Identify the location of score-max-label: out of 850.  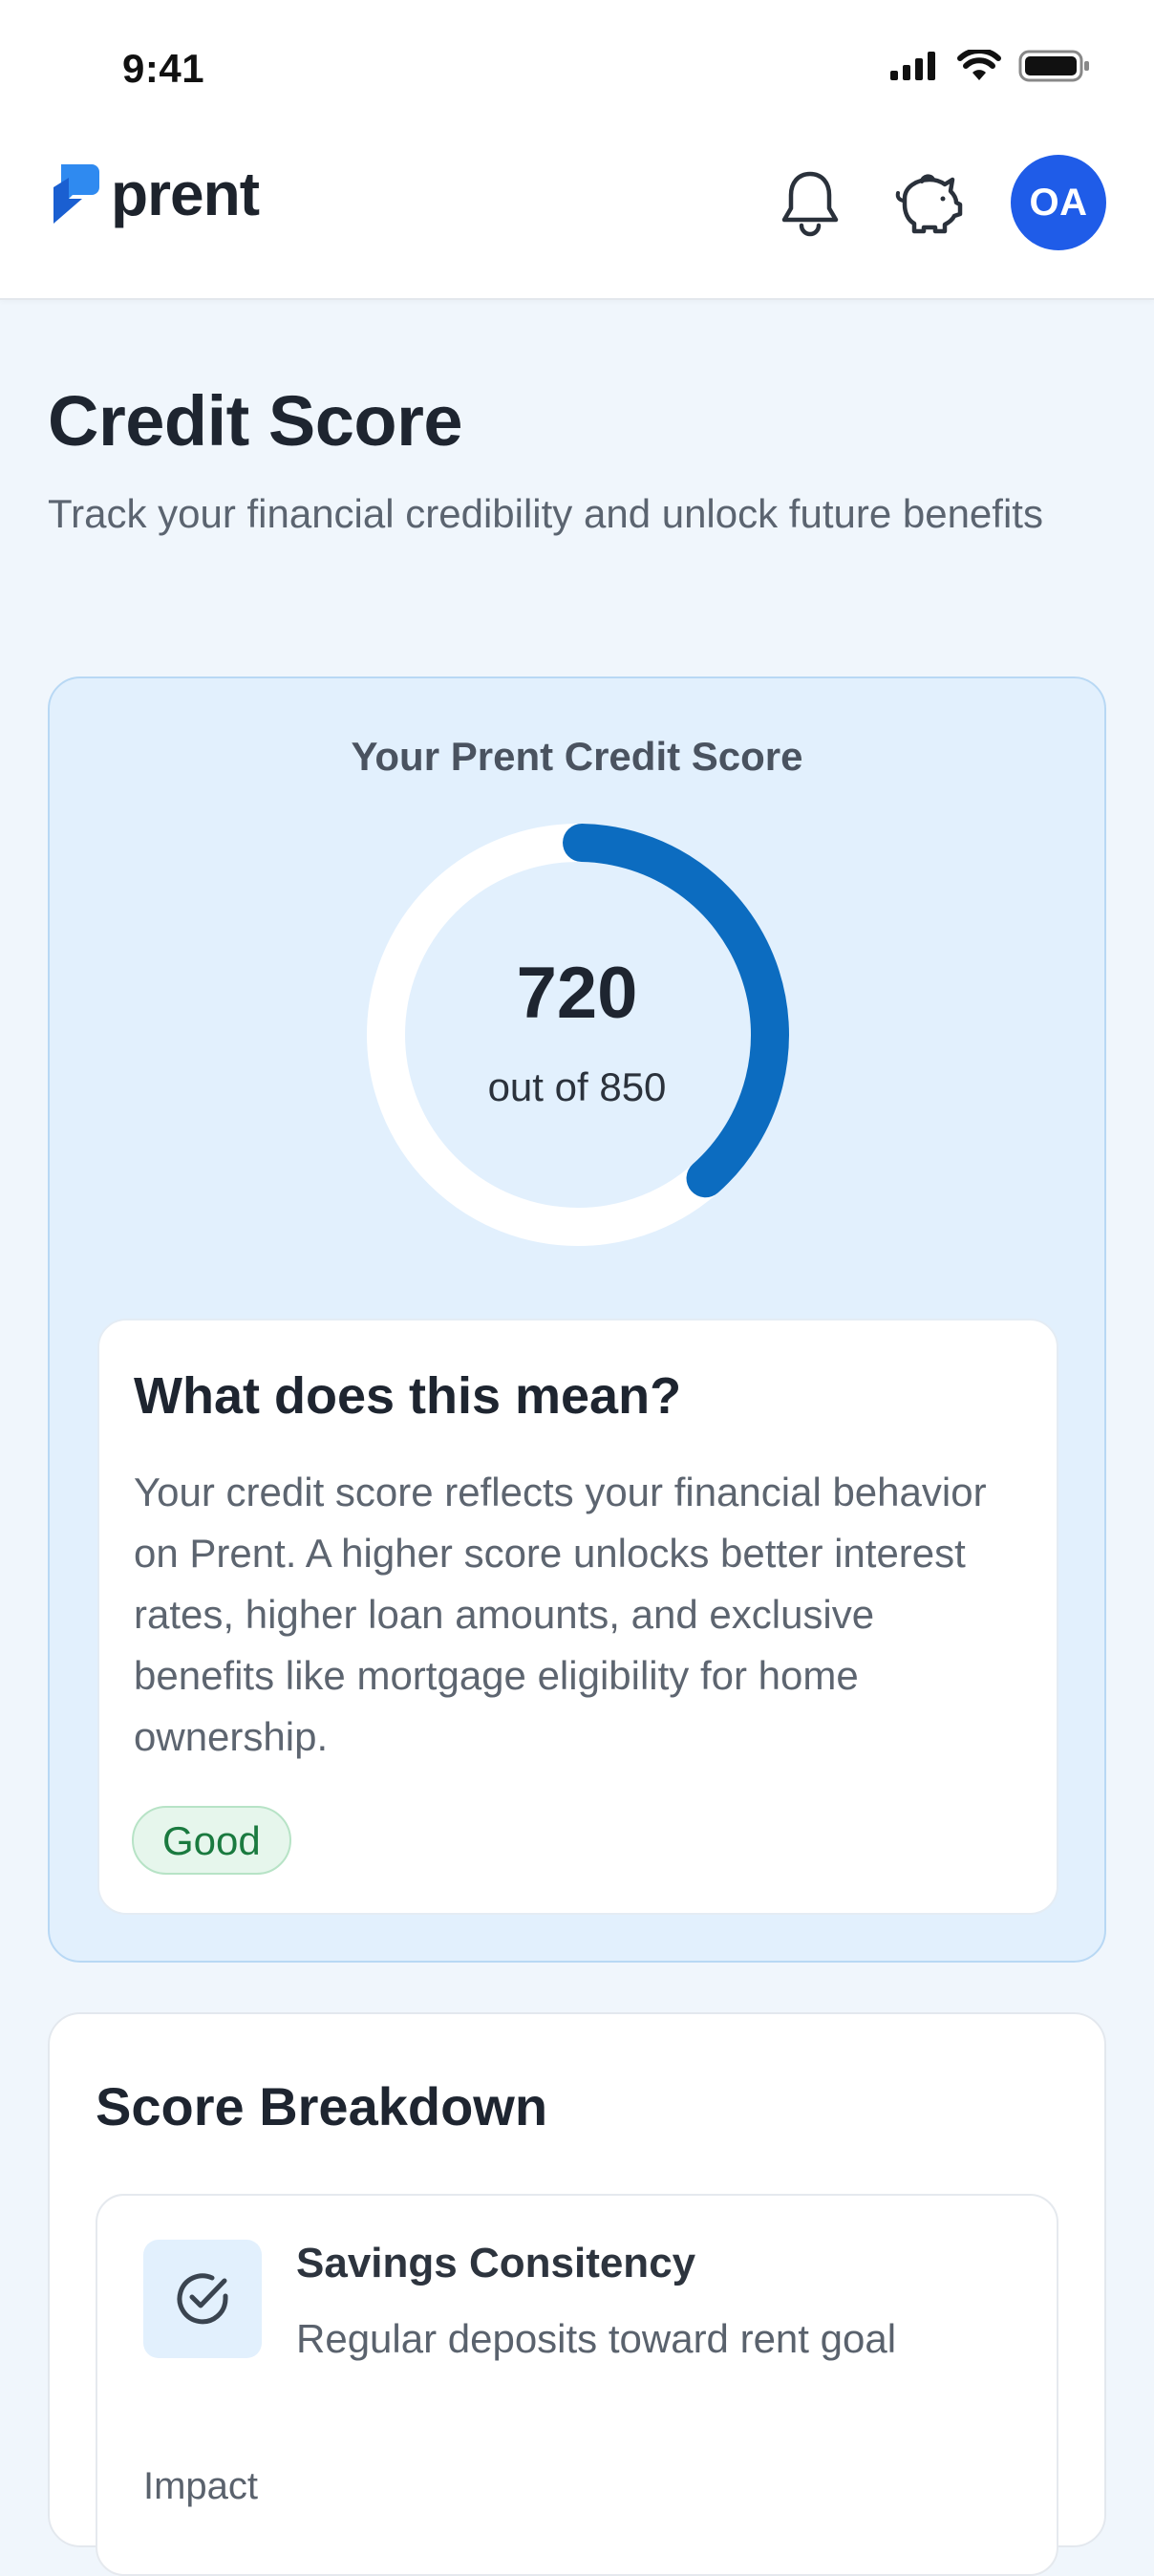
(577, 1086).